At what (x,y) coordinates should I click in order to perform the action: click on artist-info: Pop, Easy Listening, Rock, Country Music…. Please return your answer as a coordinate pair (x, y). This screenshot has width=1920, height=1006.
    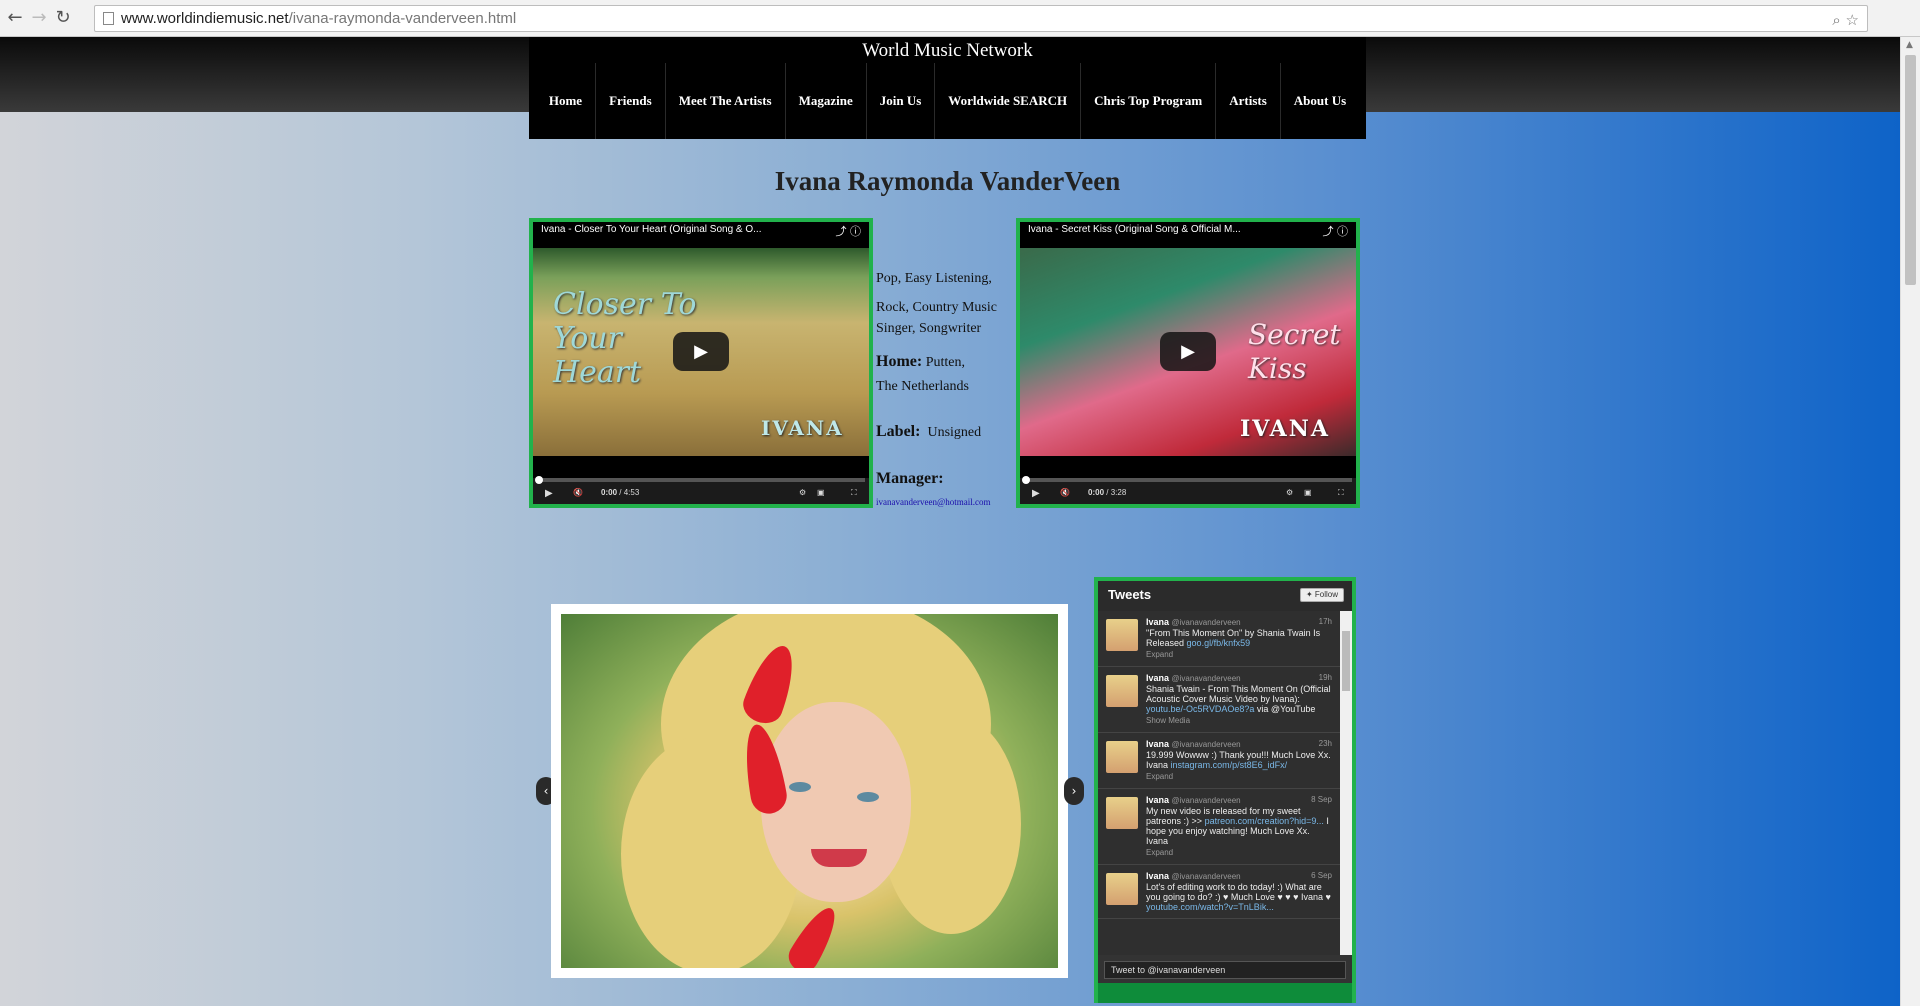
    Looking at the image, I should click on (946, 390).